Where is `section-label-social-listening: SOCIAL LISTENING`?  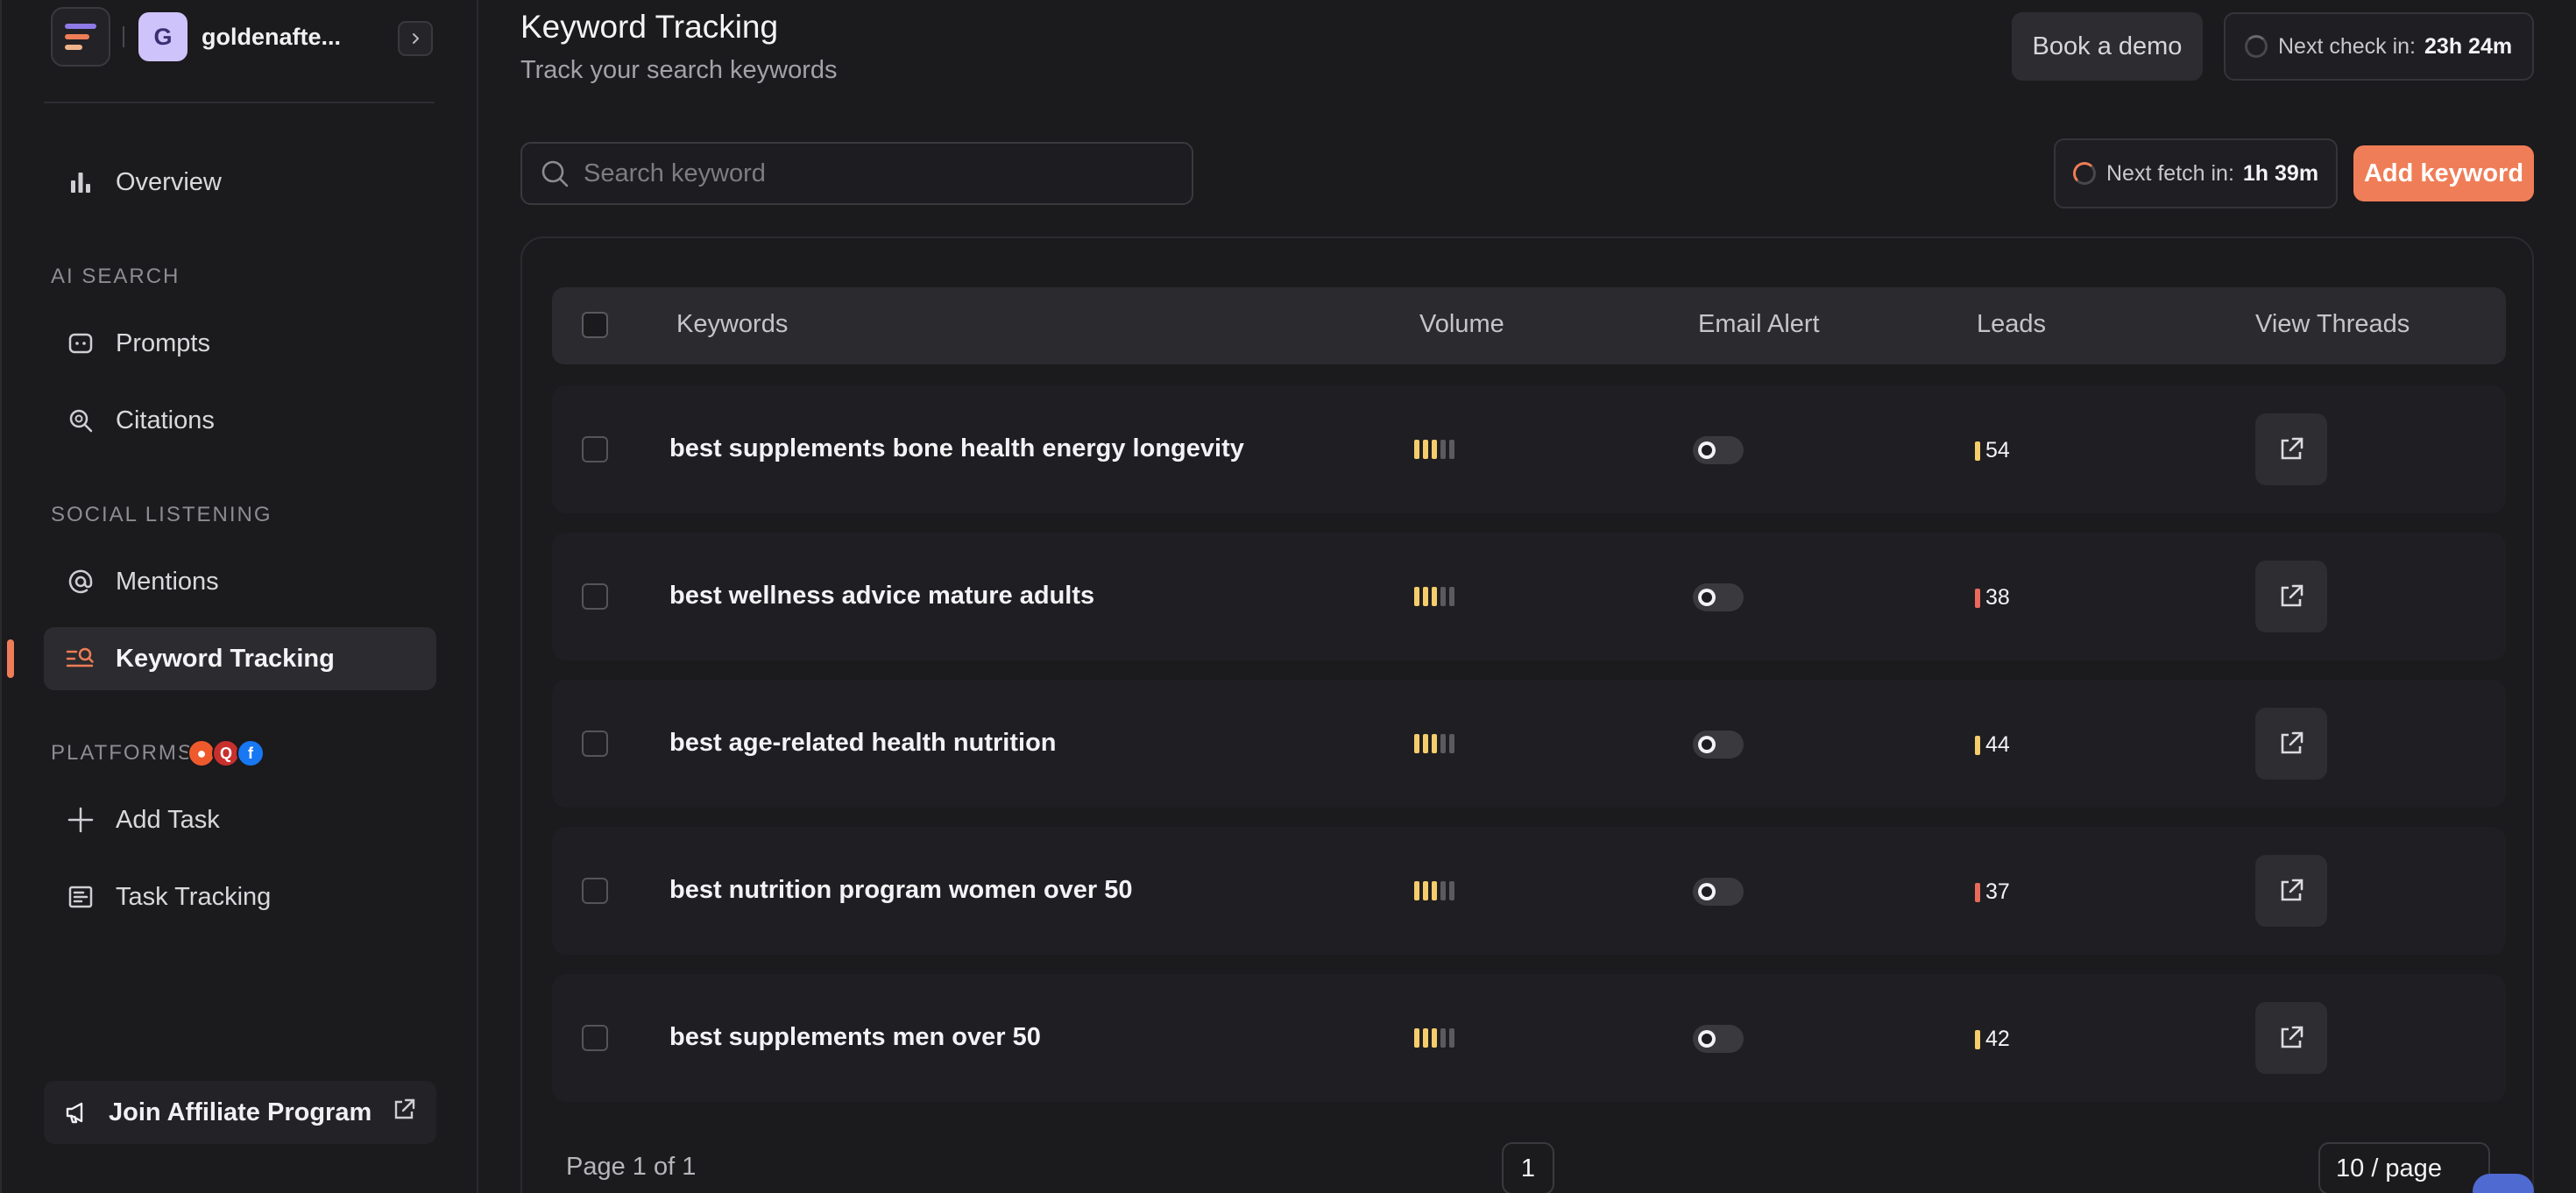 section-label-social-listening: SOCIAL LISTENING is located at coordinates (161, 514).